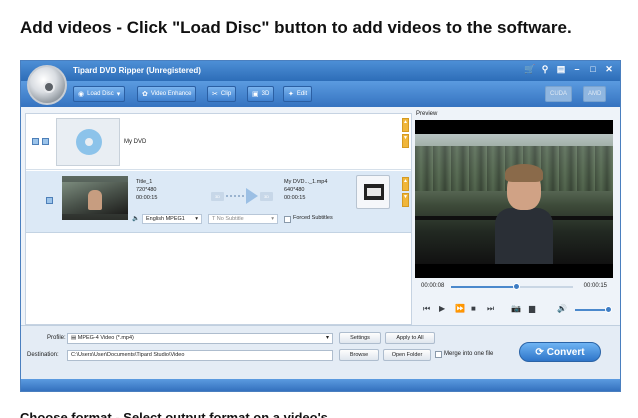 This screenshot has width=638, height=418. I want to click on forced-subtitles-label: Forced Subtitles, so click(313, 218).